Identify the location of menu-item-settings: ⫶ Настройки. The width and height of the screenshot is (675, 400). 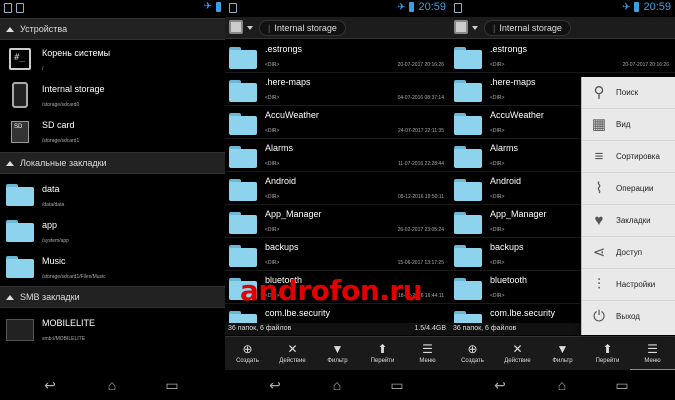
(628, 285).